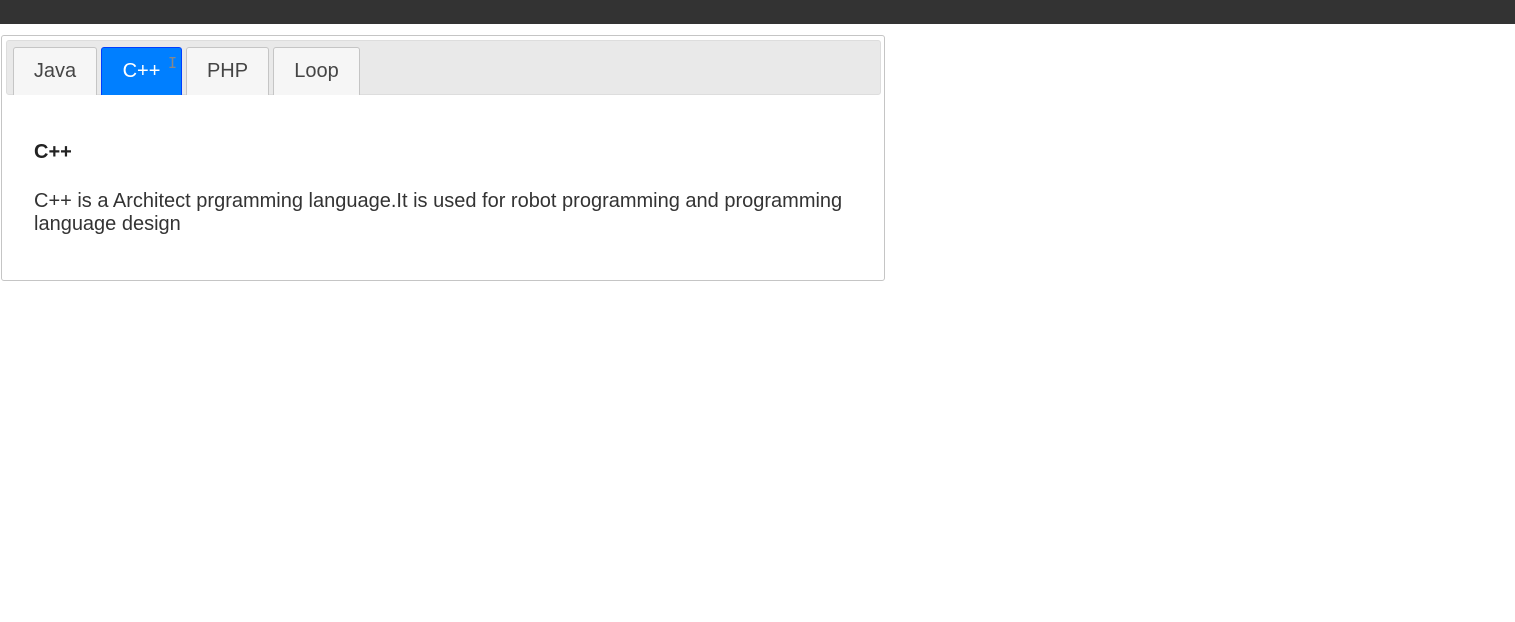  Describe the element at coordinates (55, 71) in the screenshot. I see `tab-java: Java` at that location.